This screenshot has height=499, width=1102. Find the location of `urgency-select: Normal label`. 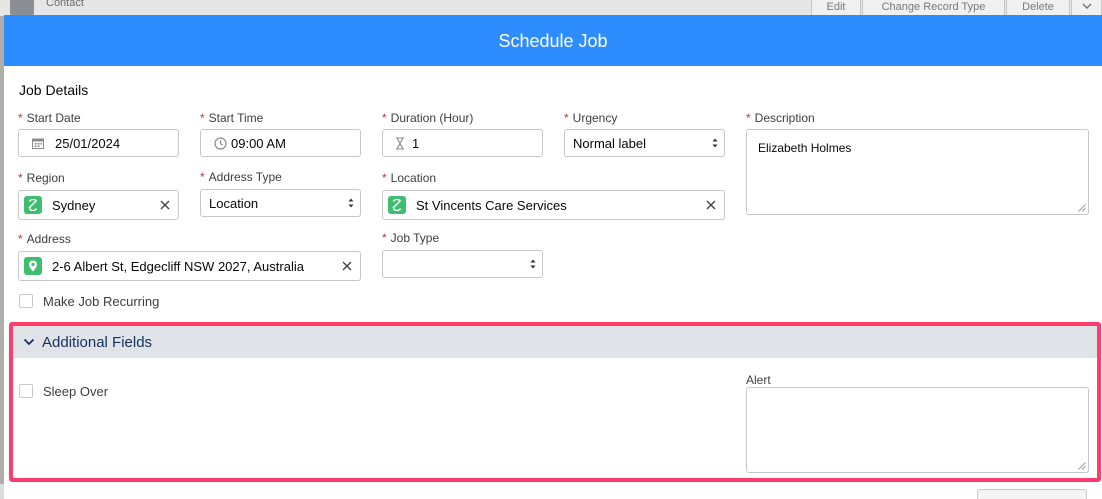

urgency-select: Normal label is located at coordinates (644, 143).